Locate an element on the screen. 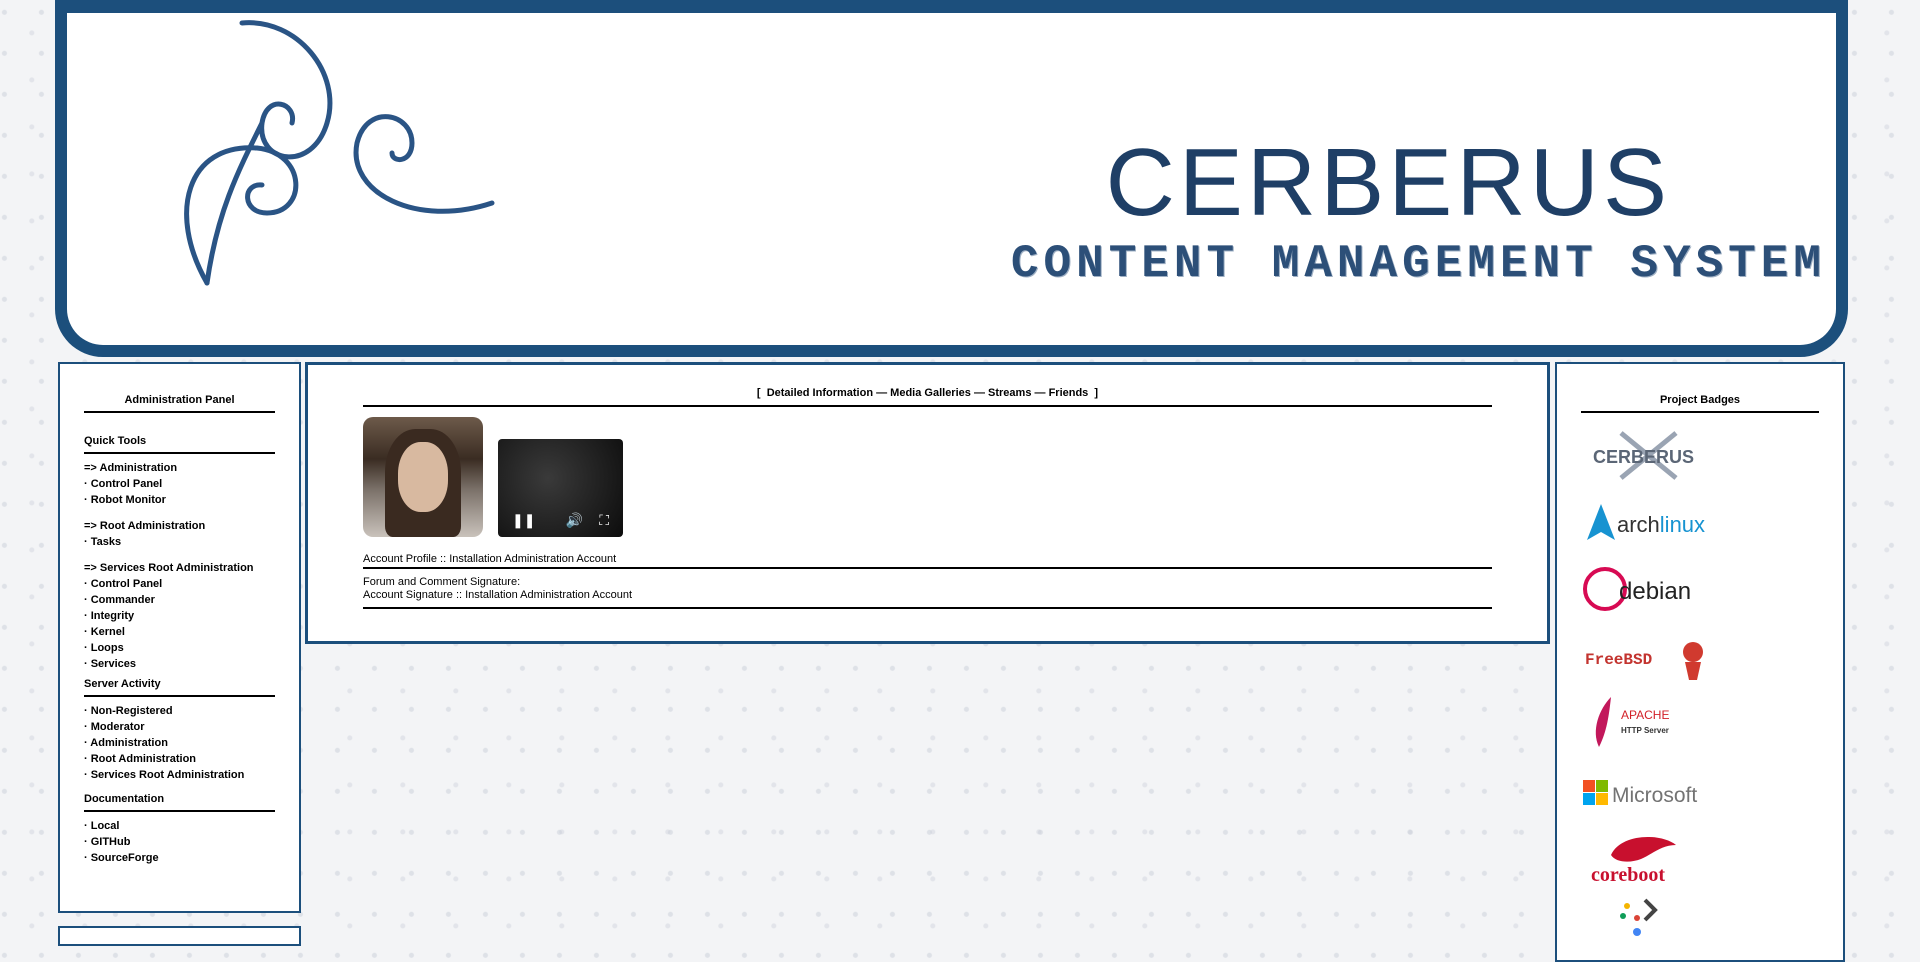 Image resolution: width=1920 pixels, height=962 pixels. svg-text: HTTP Server is located at coordinates (1645, 730).